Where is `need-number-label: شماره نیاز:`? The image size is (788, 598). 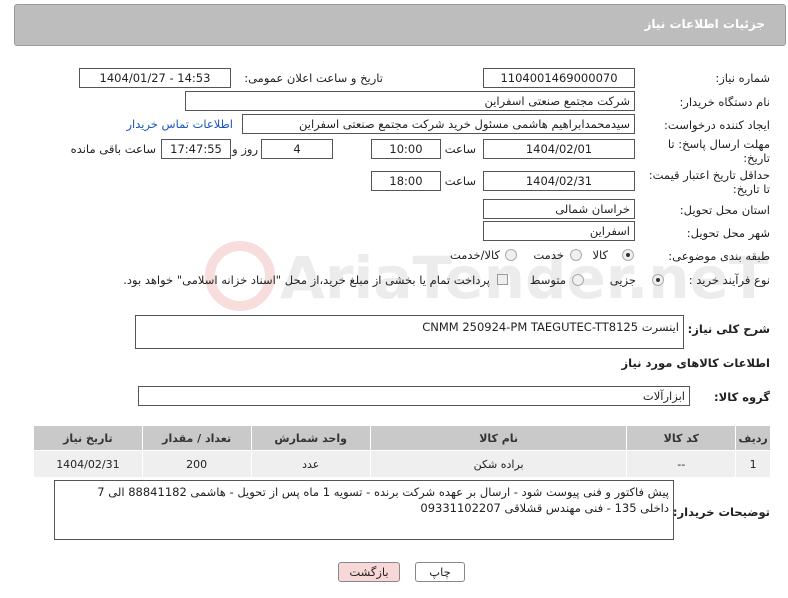 need-number-label: شماره نیاز: is located at coordinates (742, 78).